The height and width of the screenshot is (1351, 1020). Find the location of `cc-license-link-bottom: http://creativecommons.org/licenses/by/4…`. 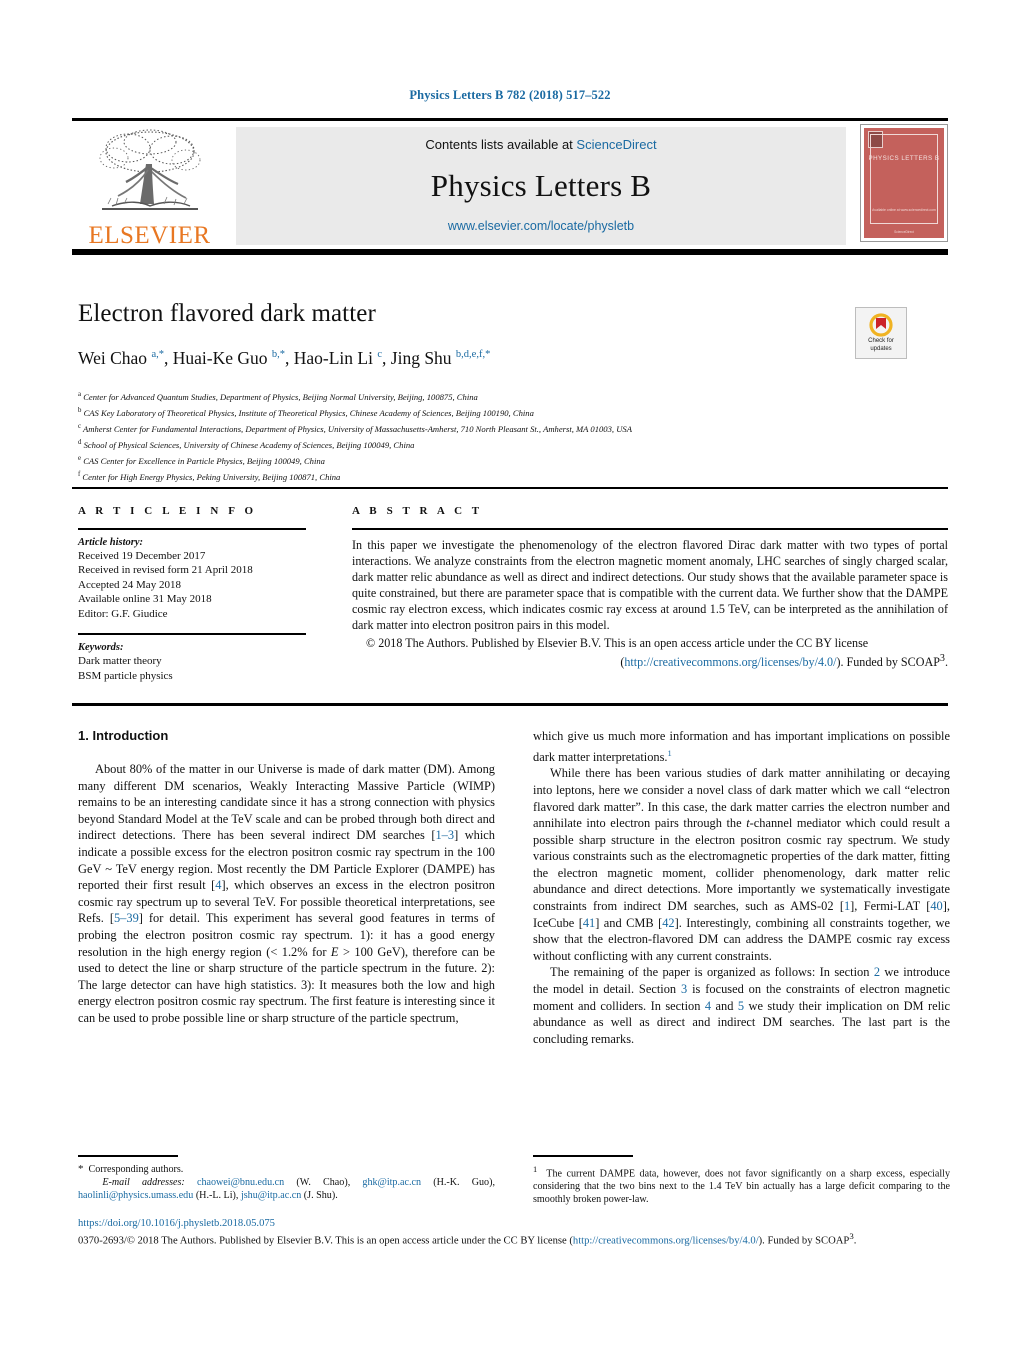

cc-license-link-bottom: http://creativecommons.org/licenses/by/4… is located at coordinates (666, 1241).